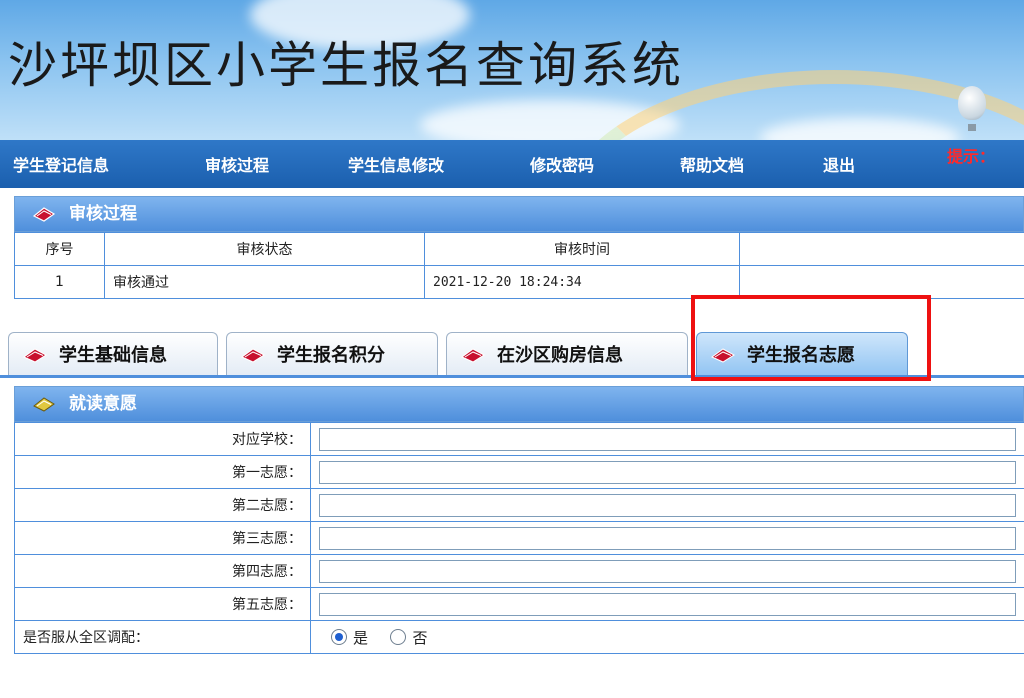 Image resolution: width=1024 pixels, height=698 pixels. Describe the element at coordinates (667, 538) in the screenshot. I see `wish-3-input` at that location.